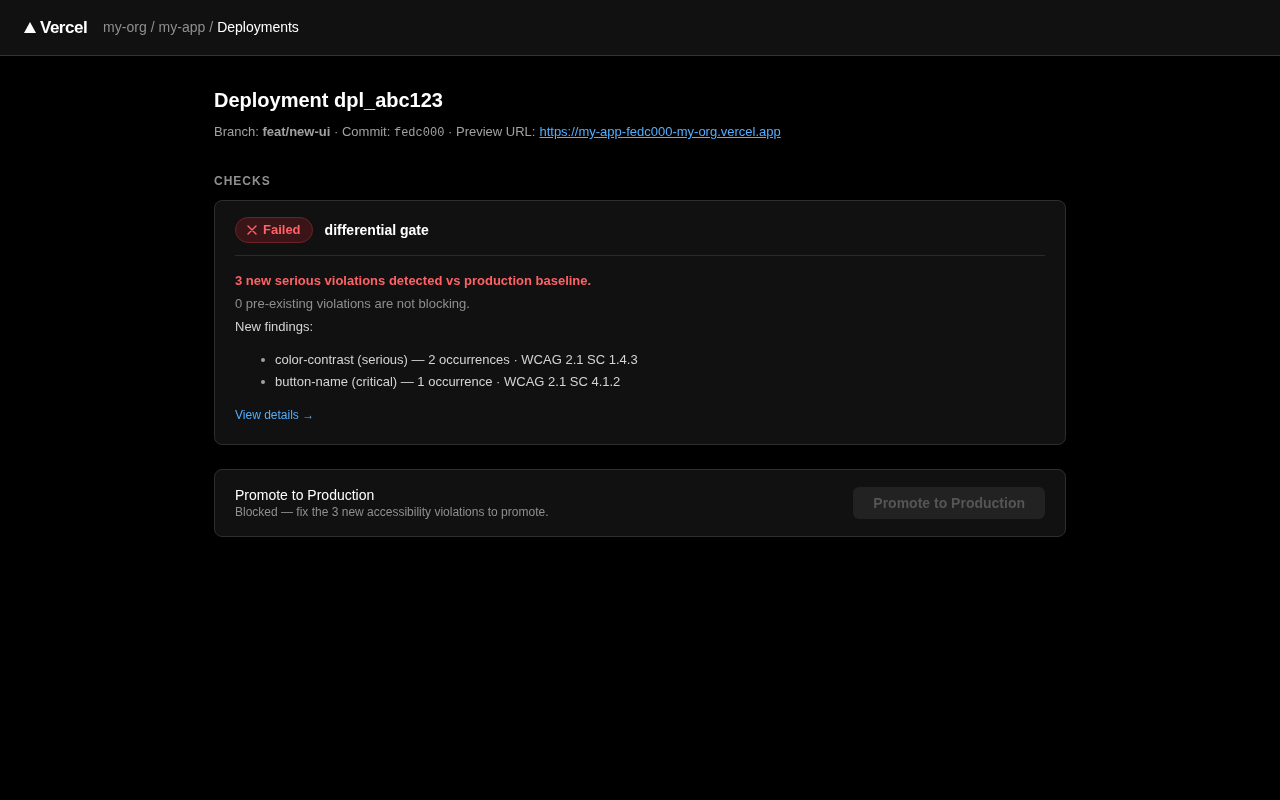 The width and height of the screenshot is (1280, 800). What do you see at coordinates (414, 281) in the screenshot?
I see `check-summary: 3 new serious violations detected vs production baseline.` at bounding box center [414, 281].